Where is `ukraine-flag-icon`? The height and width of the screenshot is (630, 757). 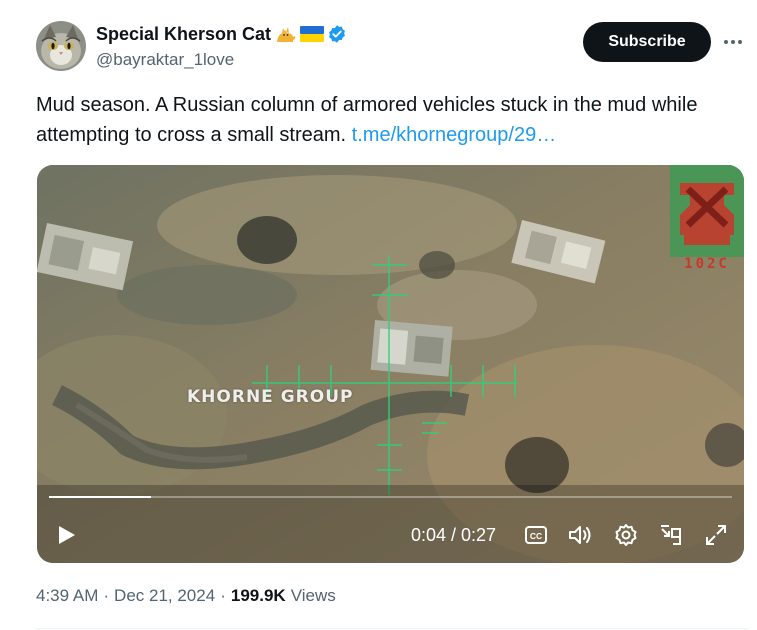 ukraine-flag-icon is located at coordinates (312, 34).